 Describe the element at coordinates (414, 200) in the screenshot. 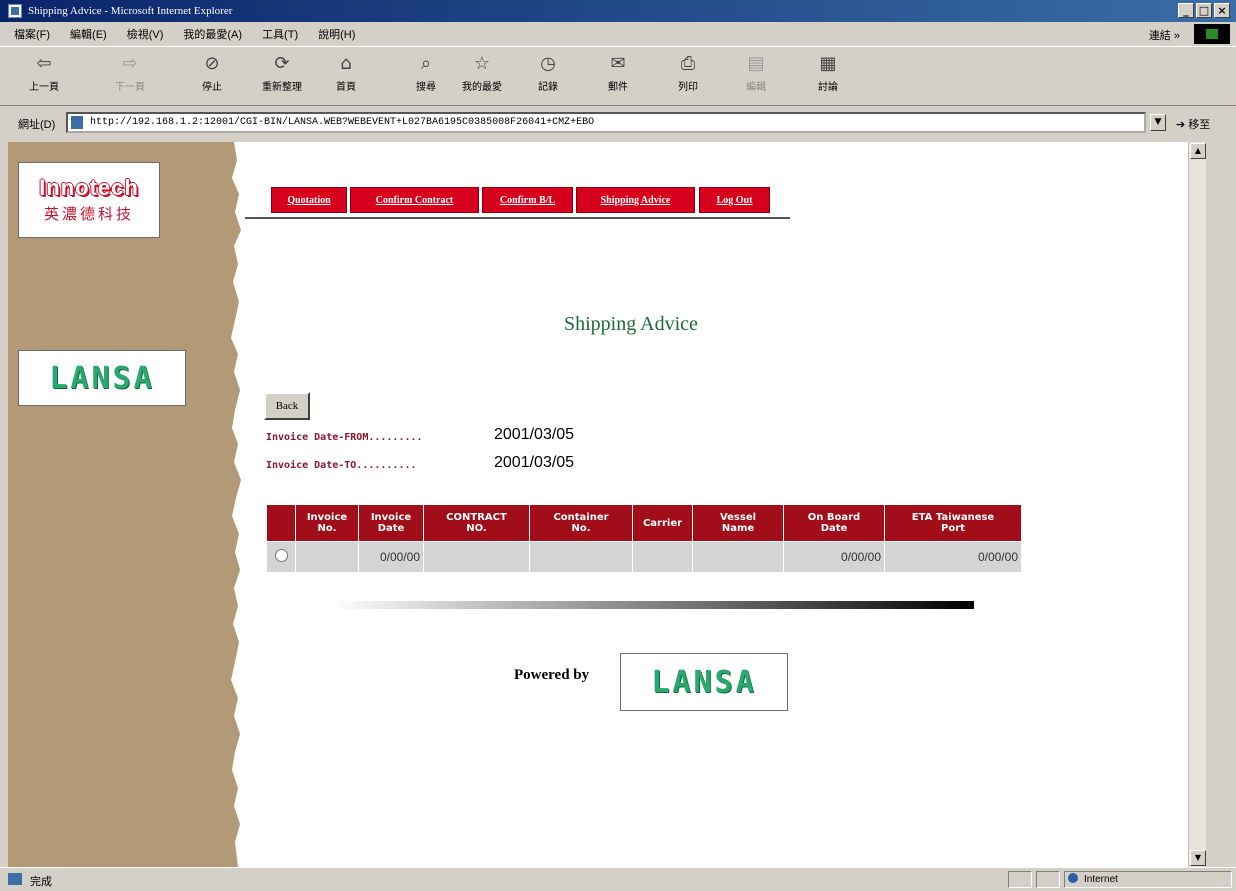

I see `tab-confirm-contract: Confirm Contract` at that location.